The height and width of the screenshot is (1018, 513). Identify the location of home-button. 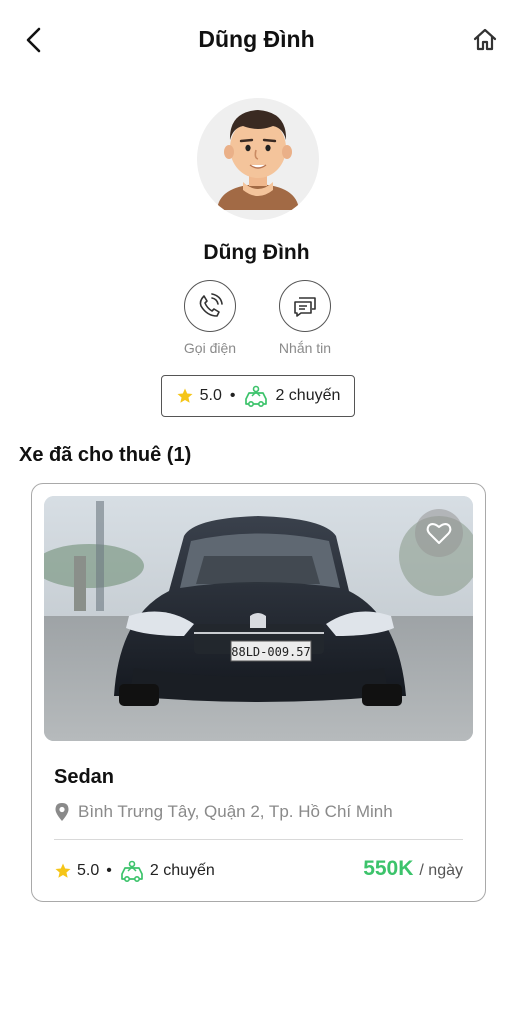
(485, 40).